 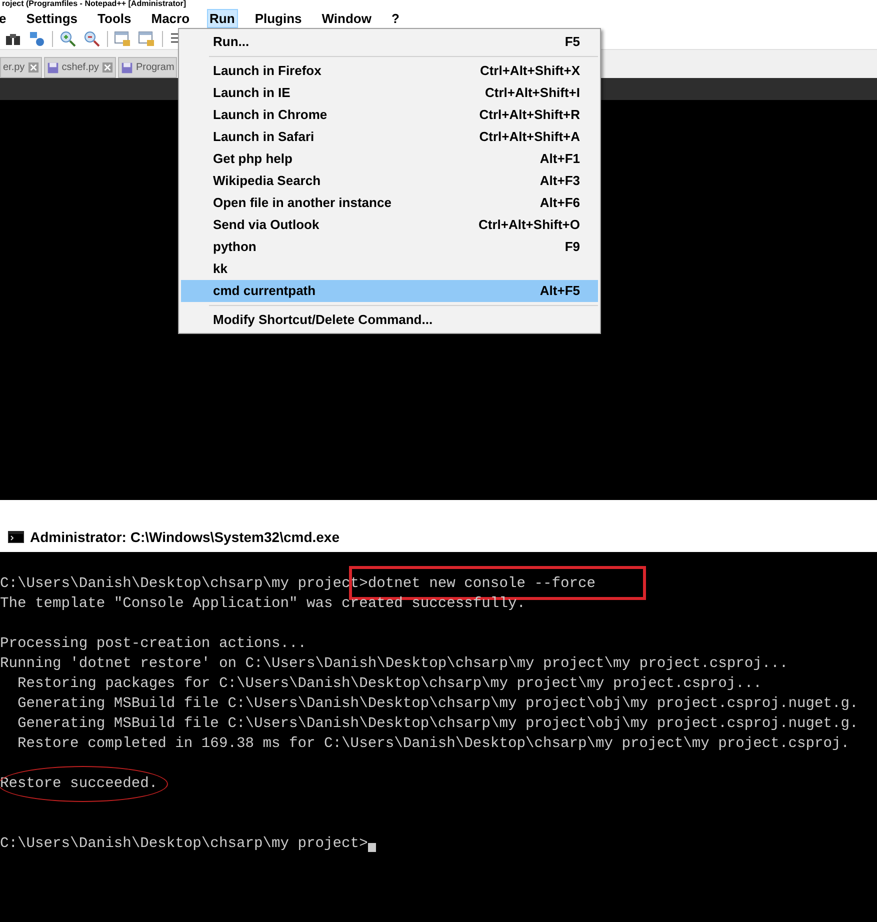 What do you see at coordinates (79, 784) in the screenshot?
I see `console-line: Restore succeeded.` at bounding box center [79, 784].